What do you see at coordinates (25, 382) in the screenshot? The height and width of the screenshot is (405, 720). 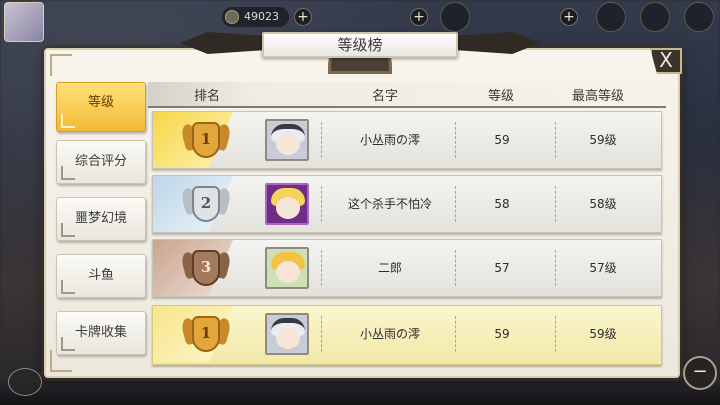 I see `chat-icon` at bounding box center [25, 382].